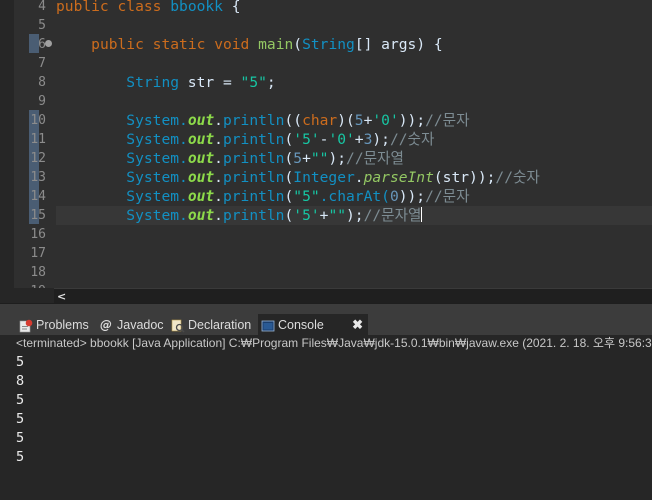 The image size is (652, 500). What do you see at coordinates (106, 325) in the screenshot?
I see `javadoc-icon: @` at bounding box center [106, 325].